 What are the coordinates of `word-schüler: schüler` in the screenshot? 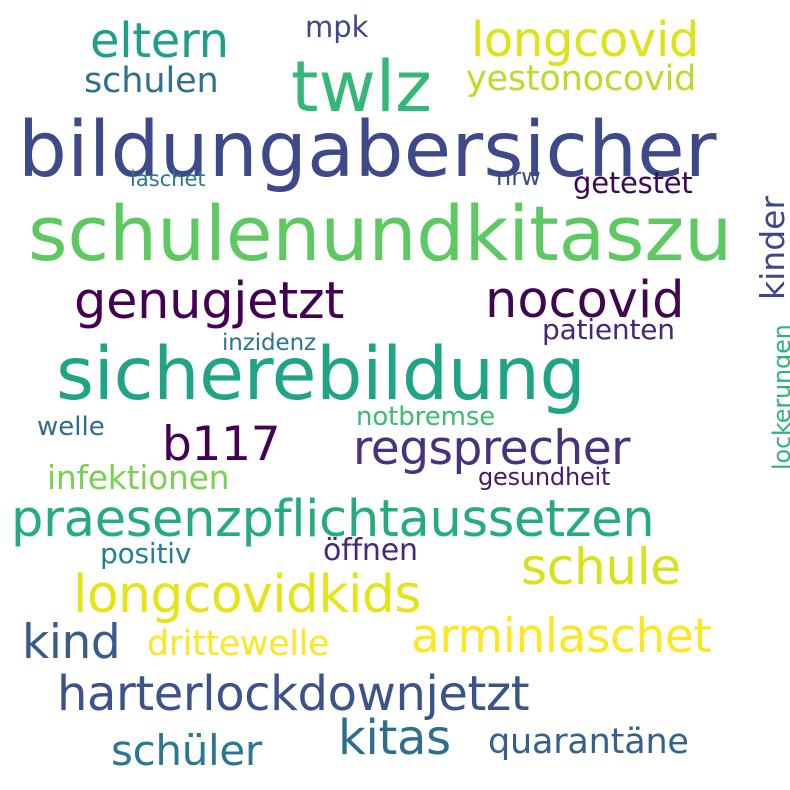 It's located at (186, 750).